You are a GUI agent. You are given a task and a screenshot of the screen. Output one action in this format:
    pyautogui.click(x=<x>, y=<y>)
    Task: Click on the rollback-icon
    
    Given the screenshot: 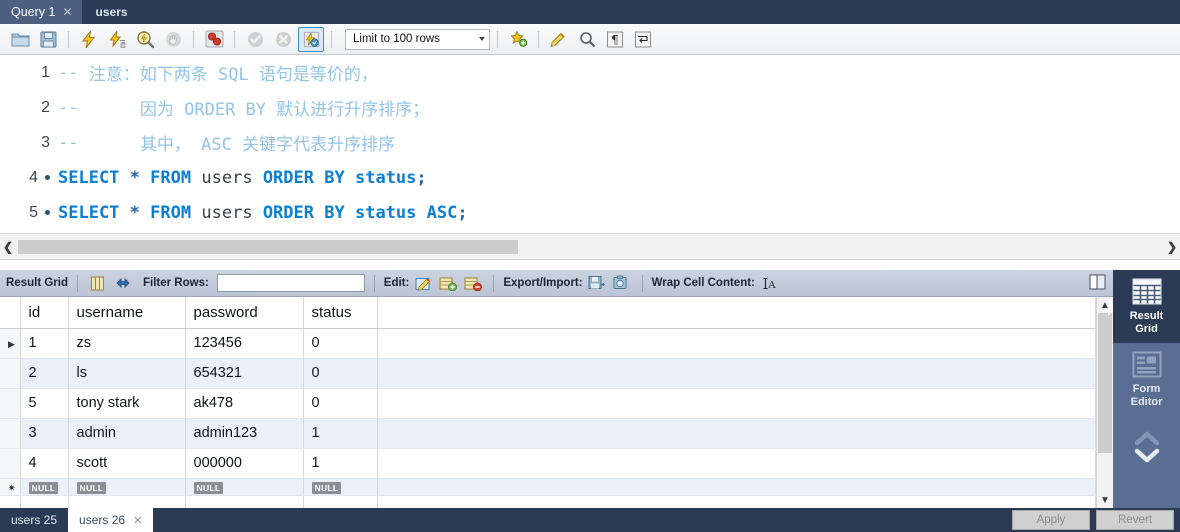 What is the action you would take?
    pyautogui.click(x=283, y=39)
    